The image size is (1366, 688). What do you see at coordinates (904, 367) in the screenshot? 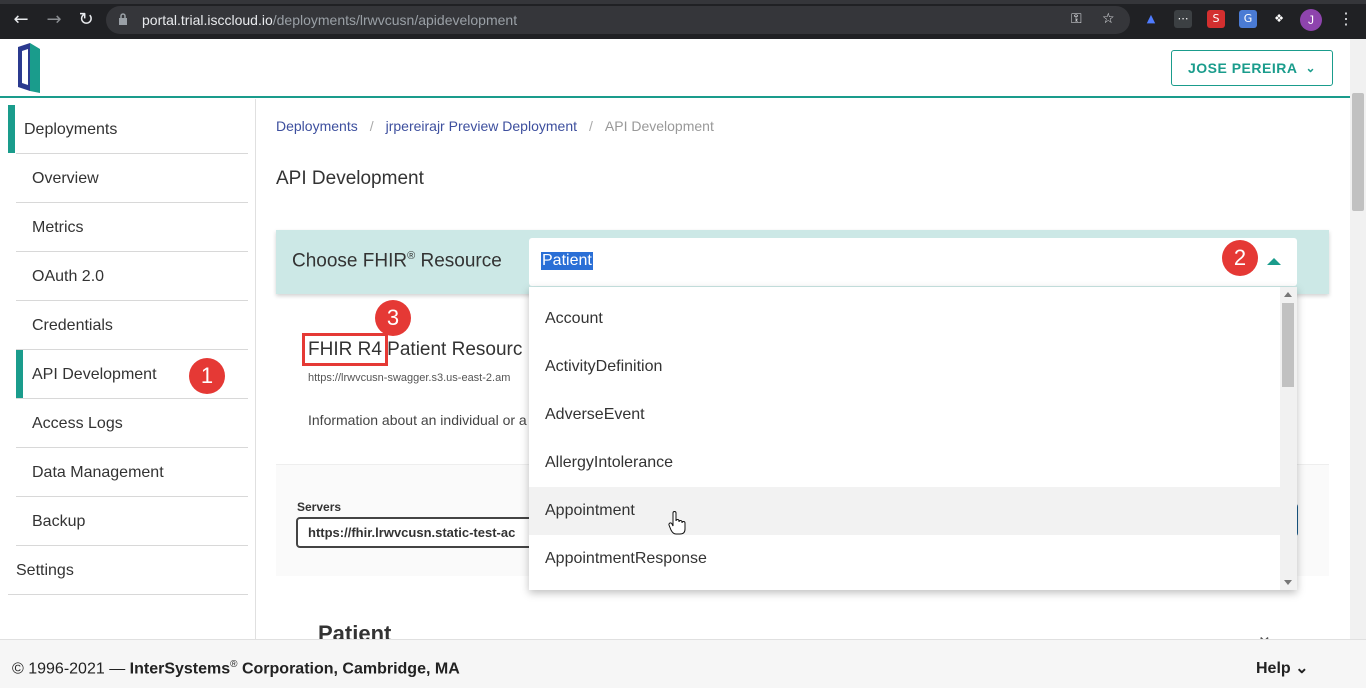
I see `dropdown-option: ActivityDefinition` at bounding box center [904, 367].